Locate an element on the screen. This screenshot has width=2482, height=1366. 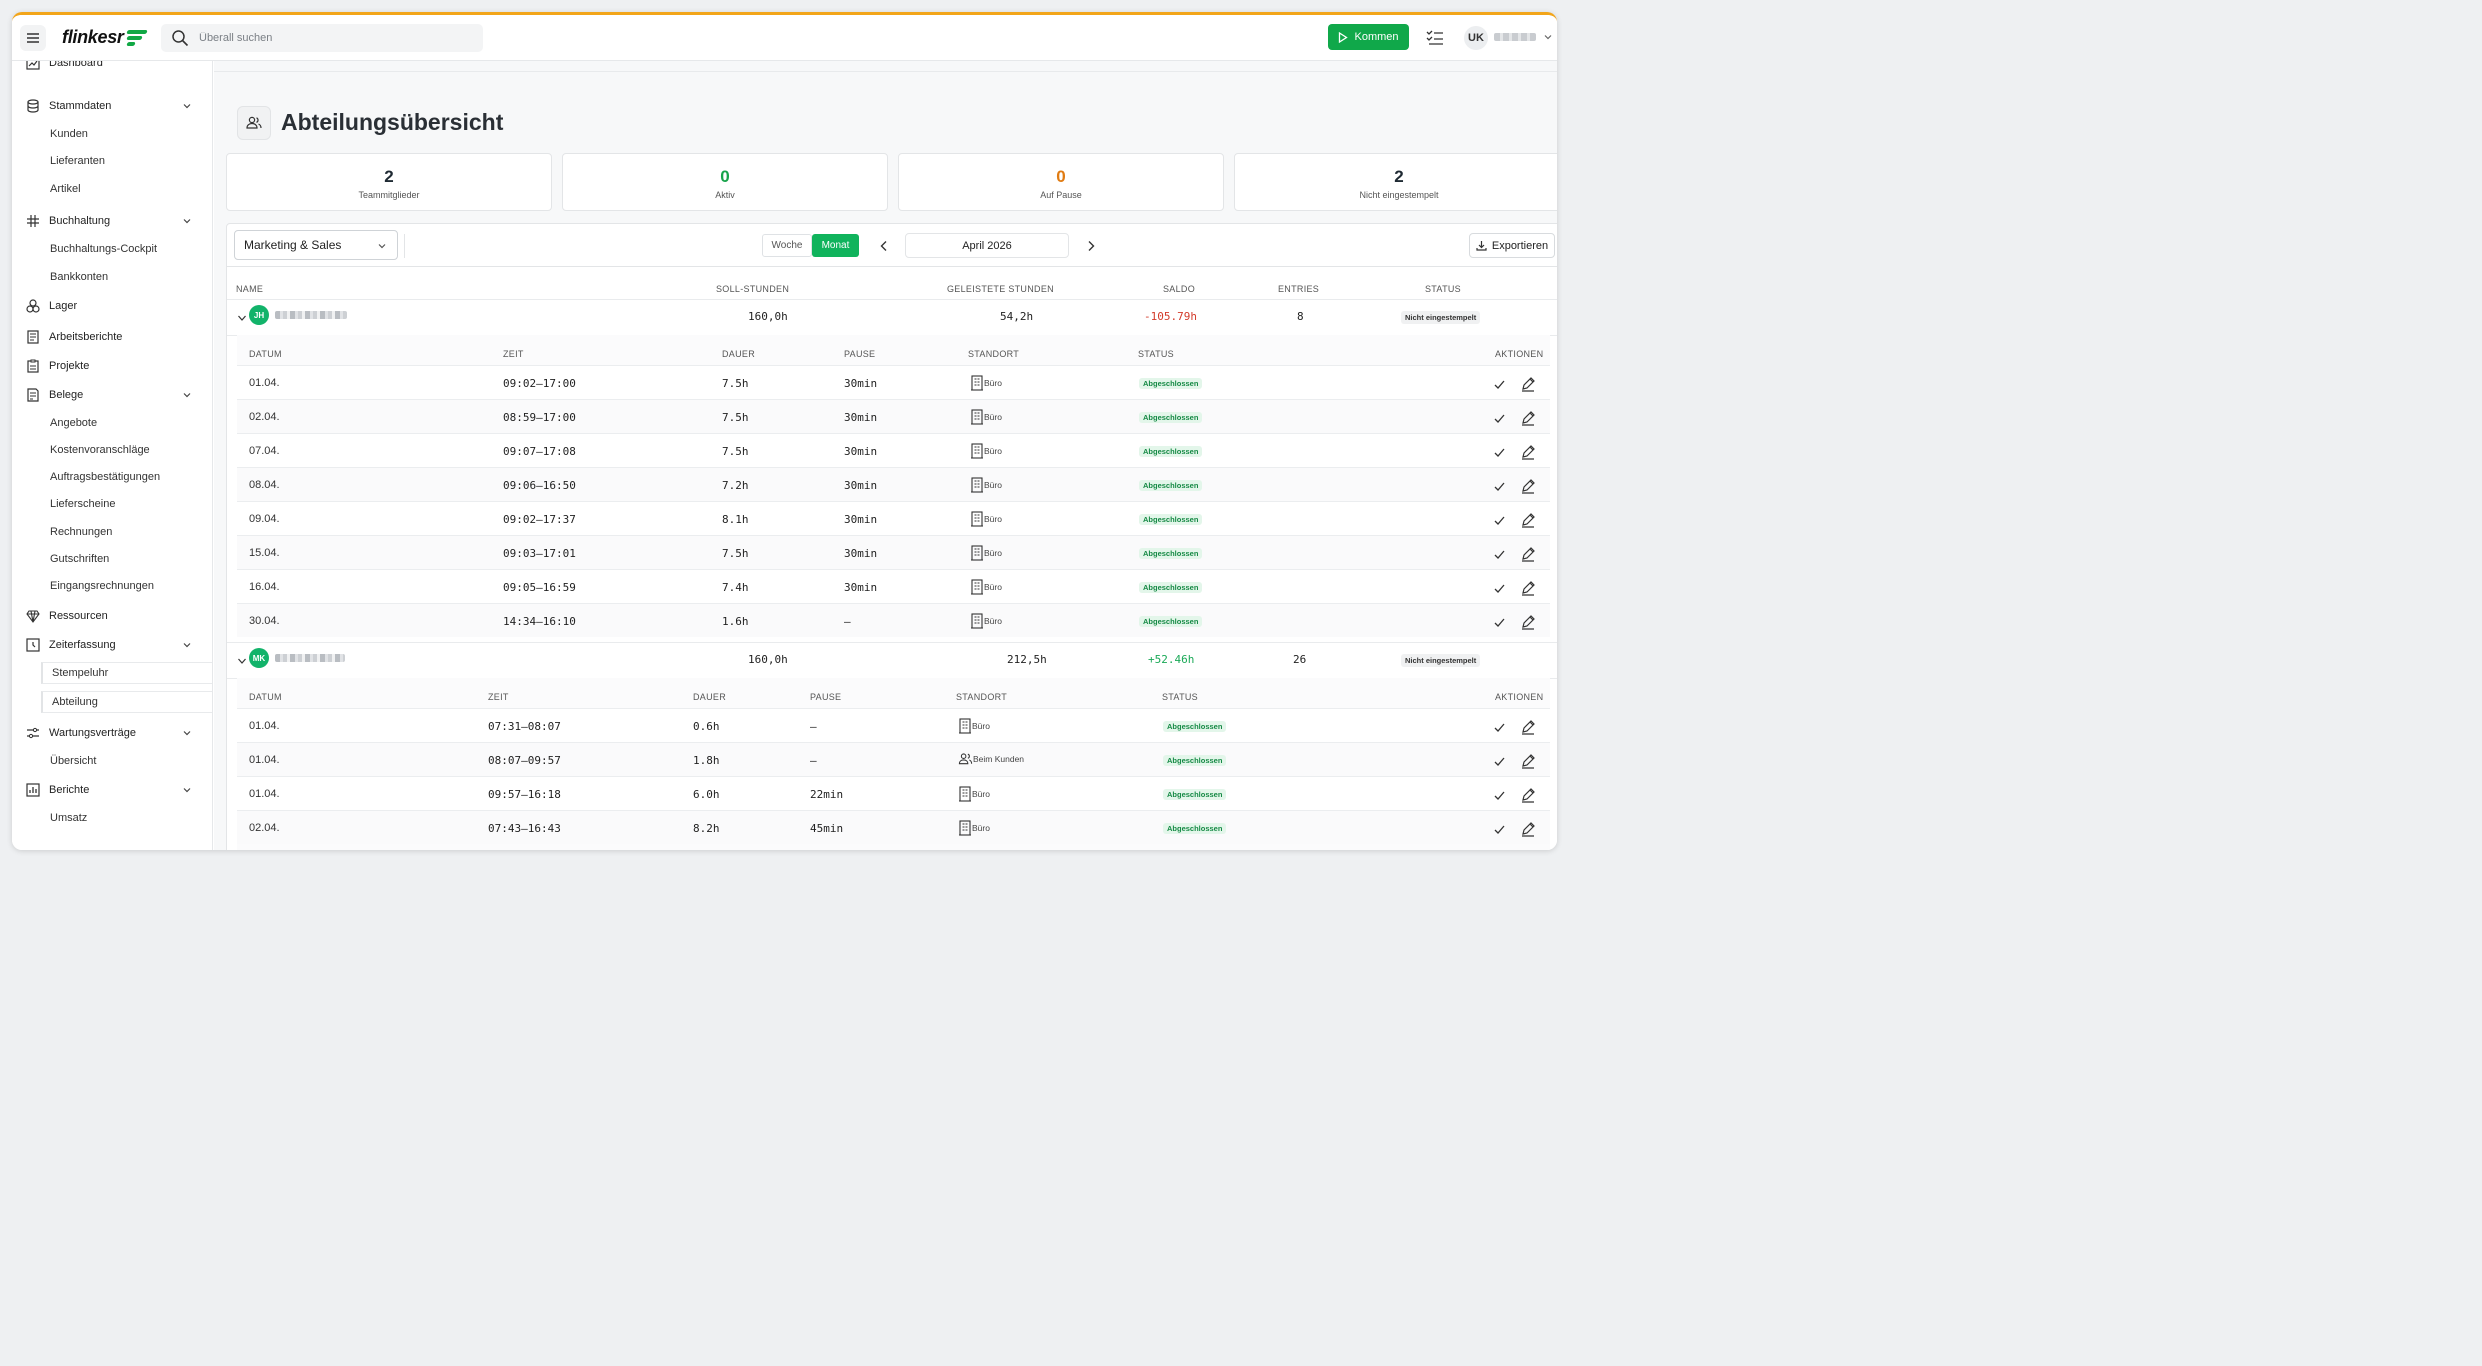
entry-standort: Büro is located at coordinates (986, 519).